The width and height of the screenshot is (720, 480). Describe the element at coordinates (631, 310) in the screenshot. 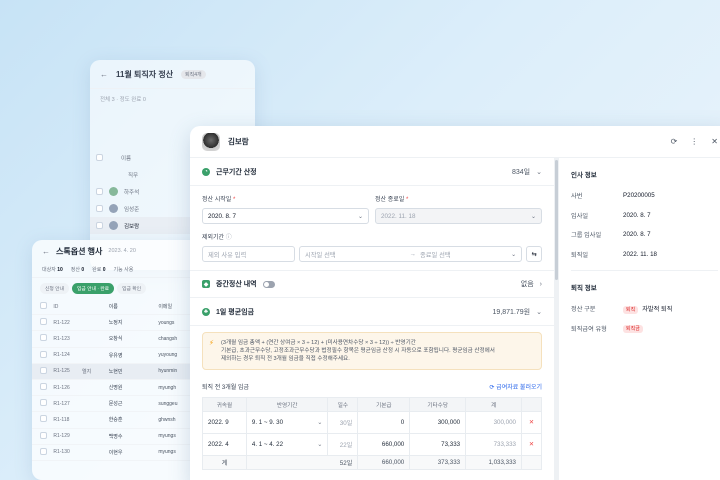

I see `status-badge: 퇴직` at that location.